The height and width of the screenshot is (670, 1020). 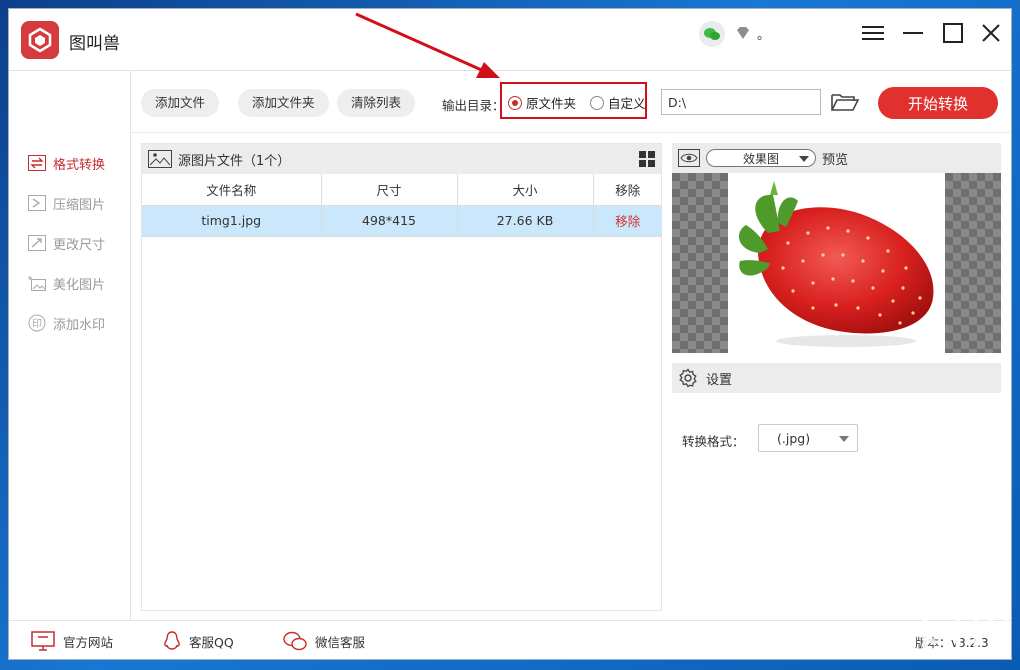 I want to click on source-files-title: 源图片文件（1个）, so click(x=234, y=161).